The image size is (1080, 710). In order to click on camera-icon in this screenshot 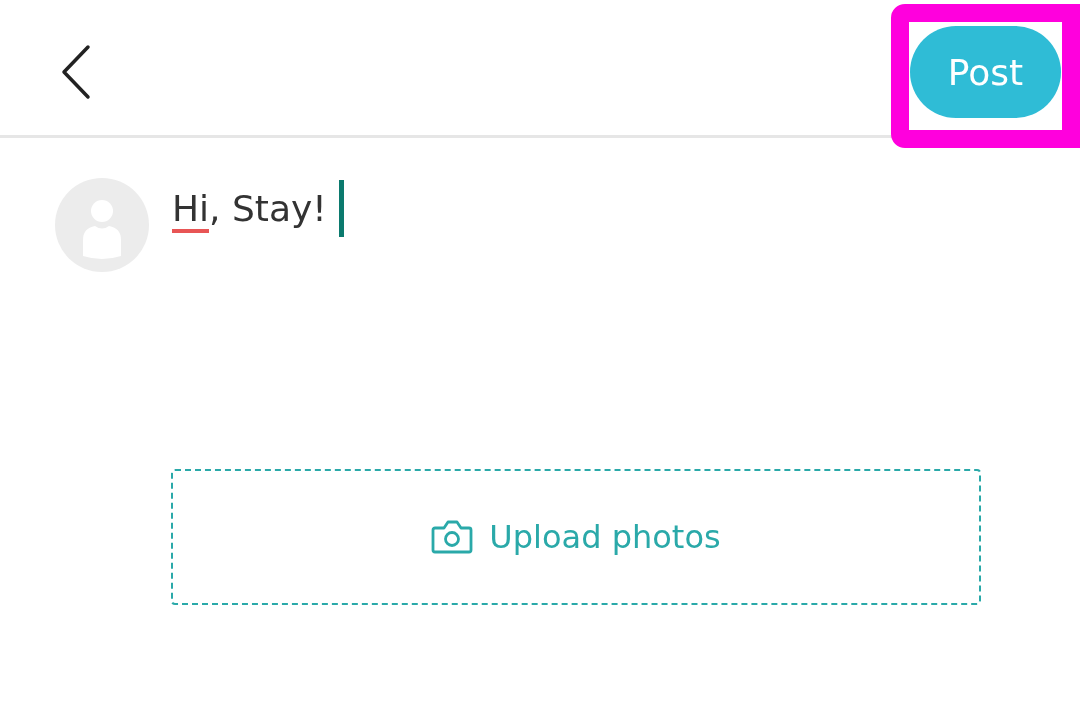, I will do `click(452, 537)`.